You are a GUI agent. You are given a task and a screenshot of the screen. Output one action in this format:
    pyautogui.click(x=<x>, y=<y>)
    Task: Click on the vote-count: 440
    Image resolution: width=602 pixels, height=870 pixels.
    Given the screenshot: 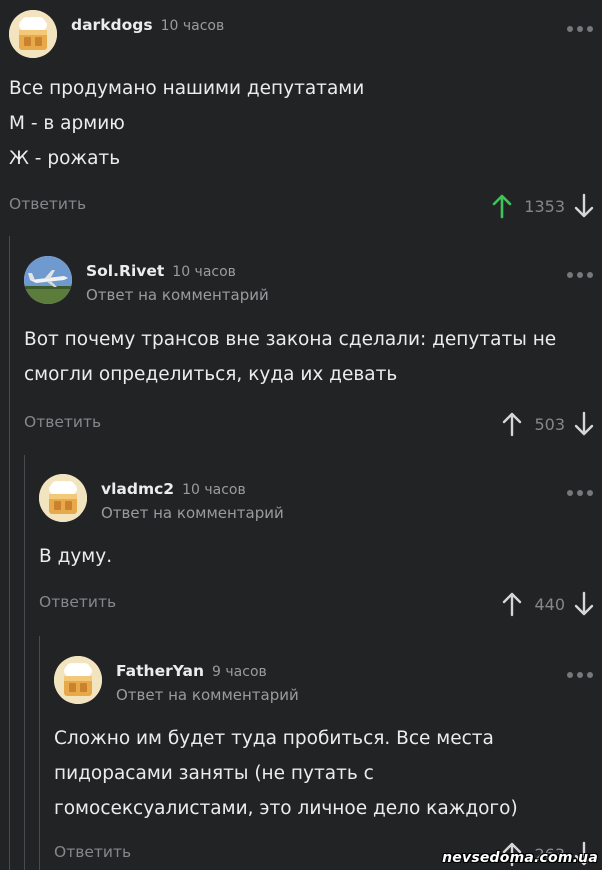 What is the action you would take?
    pyautogui.click(x=549, y=604)
    